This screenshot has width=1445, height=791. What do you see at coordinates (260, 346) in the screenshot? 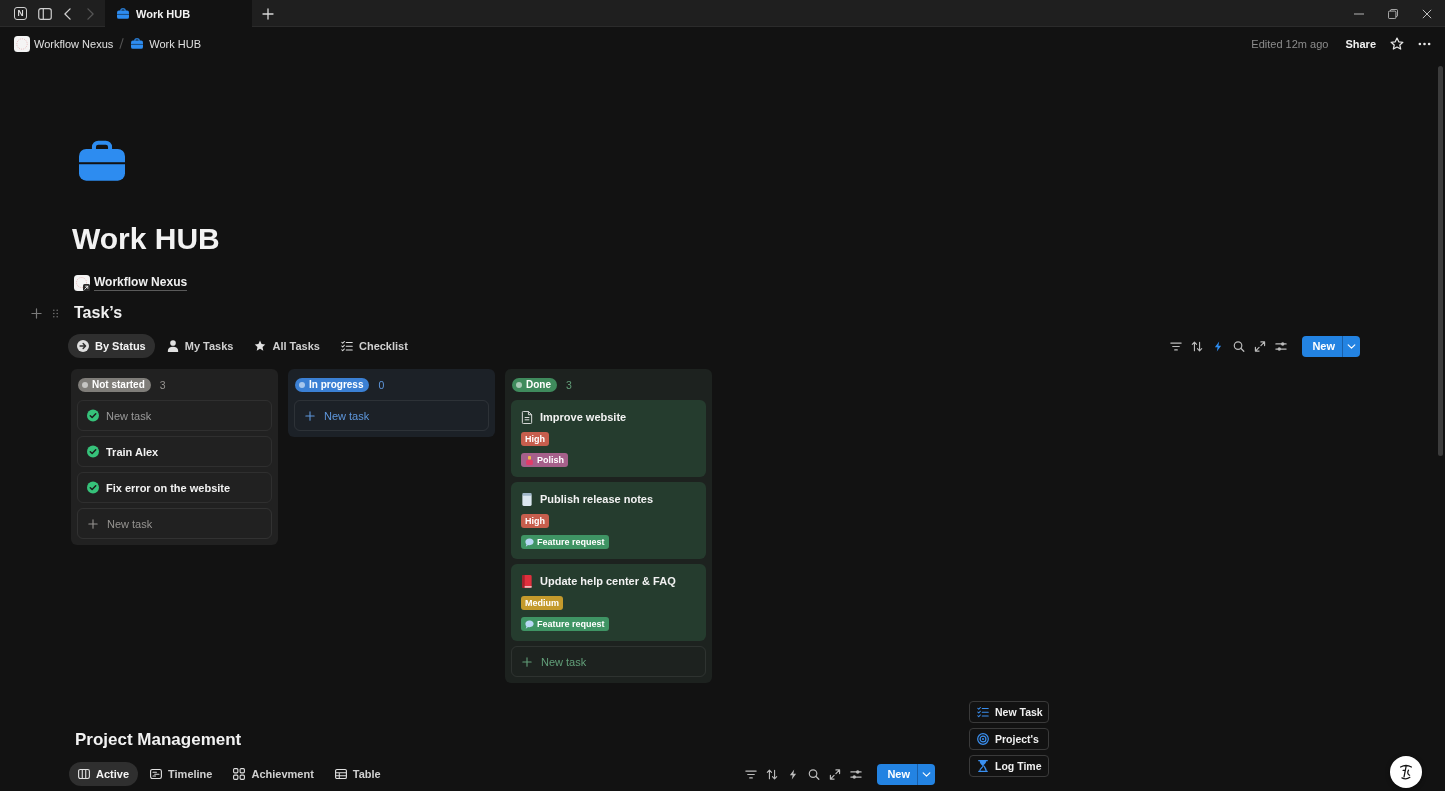
I see `star-icon` at bounding box center [260, 346].